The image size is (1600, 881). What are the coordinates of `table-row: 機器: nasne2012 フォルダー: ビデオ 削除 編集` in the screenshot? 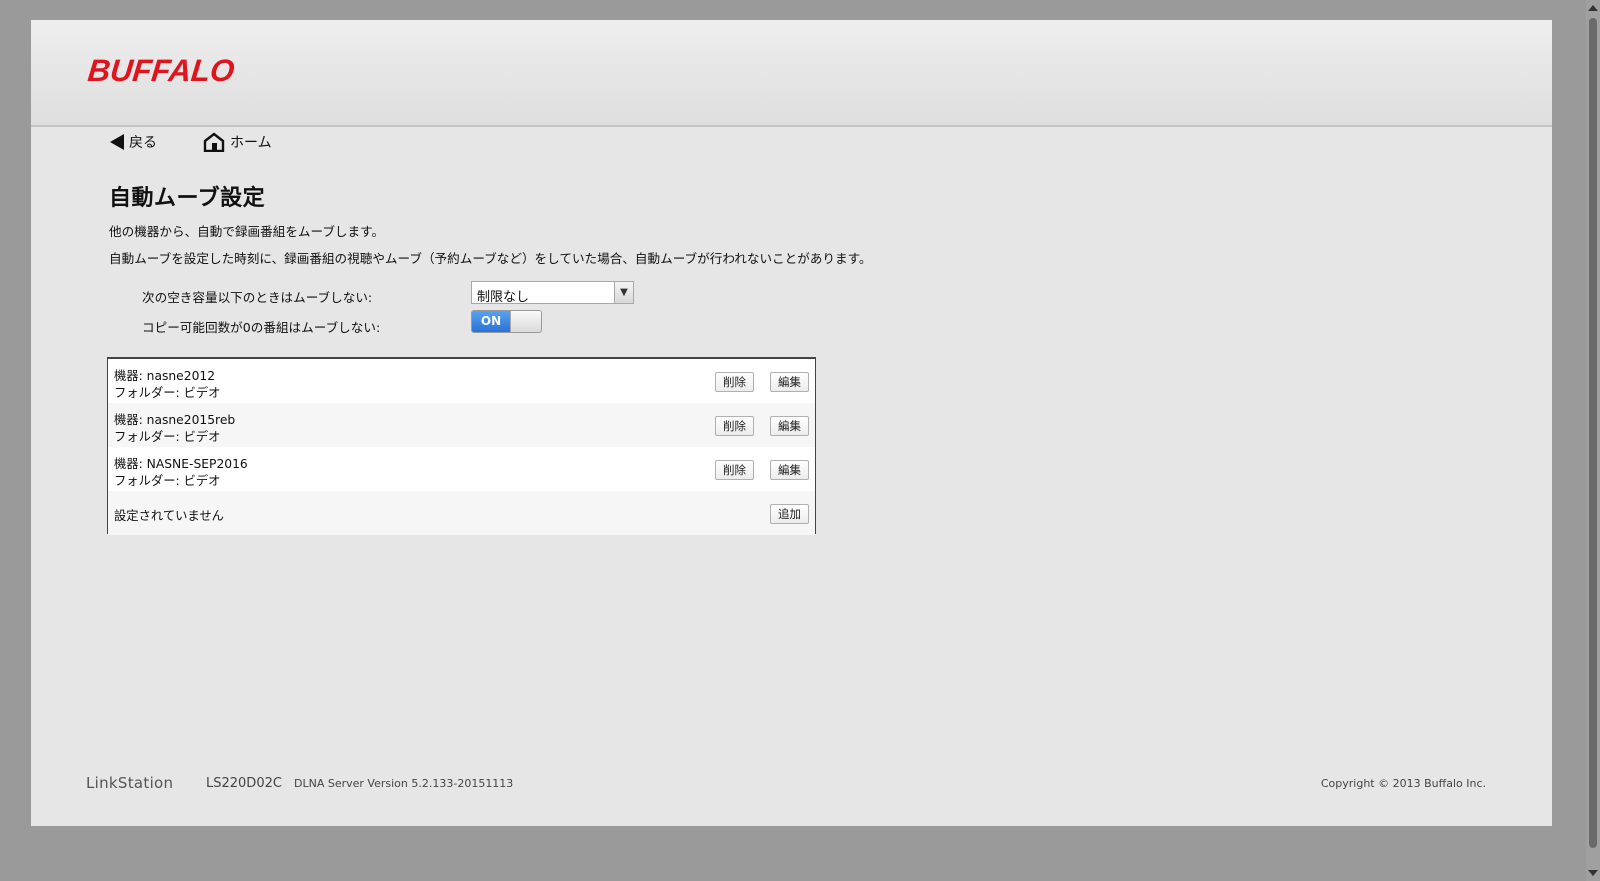 It's located at (461, 381).